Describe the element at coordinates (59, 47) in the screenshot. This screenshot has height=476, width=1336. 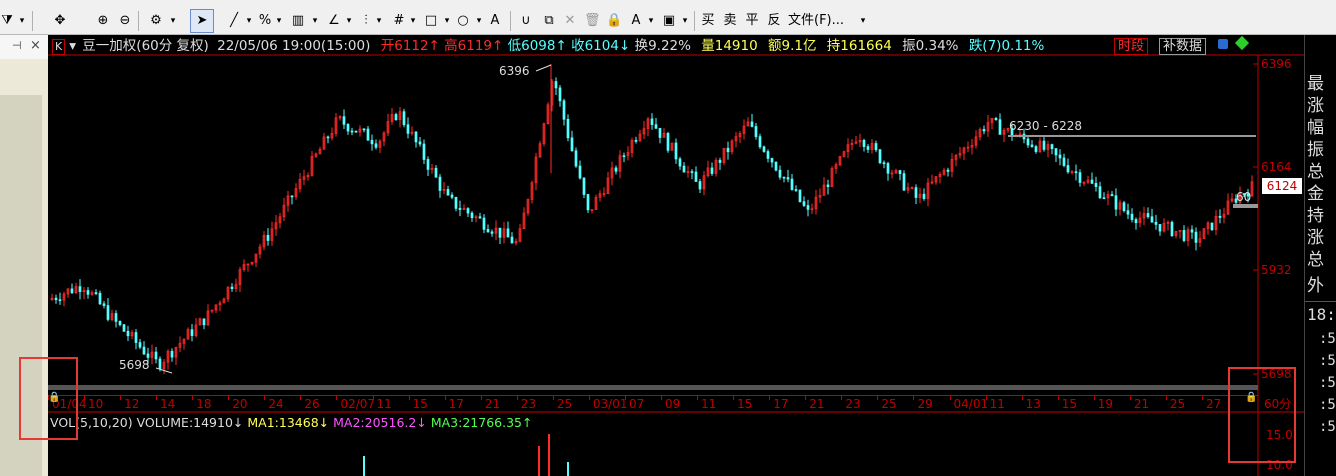
I see `k-badge: K` at that location.